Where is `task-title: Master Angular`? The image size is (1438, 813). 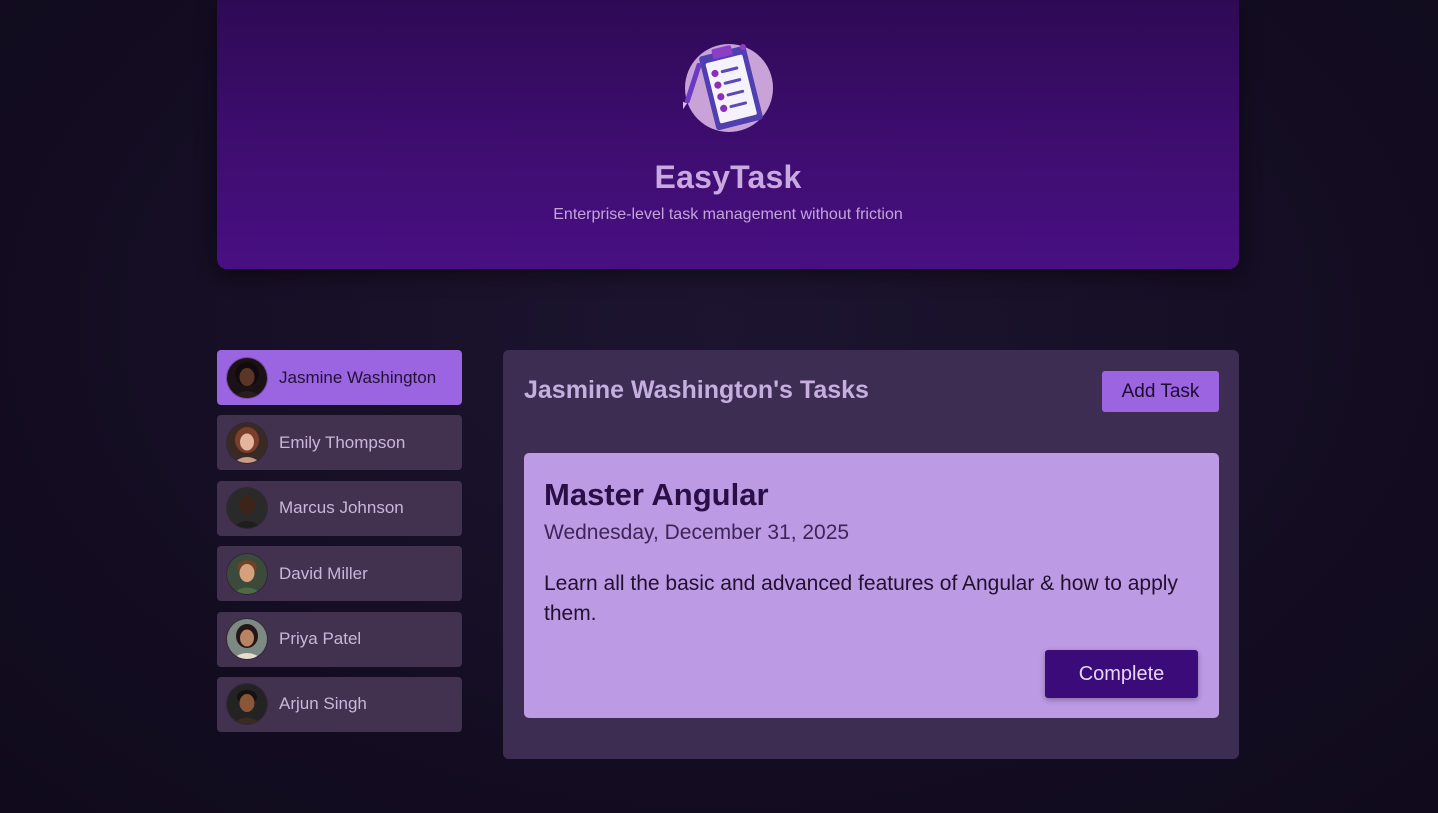 task-title: Master Angular is located at coordinates (656, 494).